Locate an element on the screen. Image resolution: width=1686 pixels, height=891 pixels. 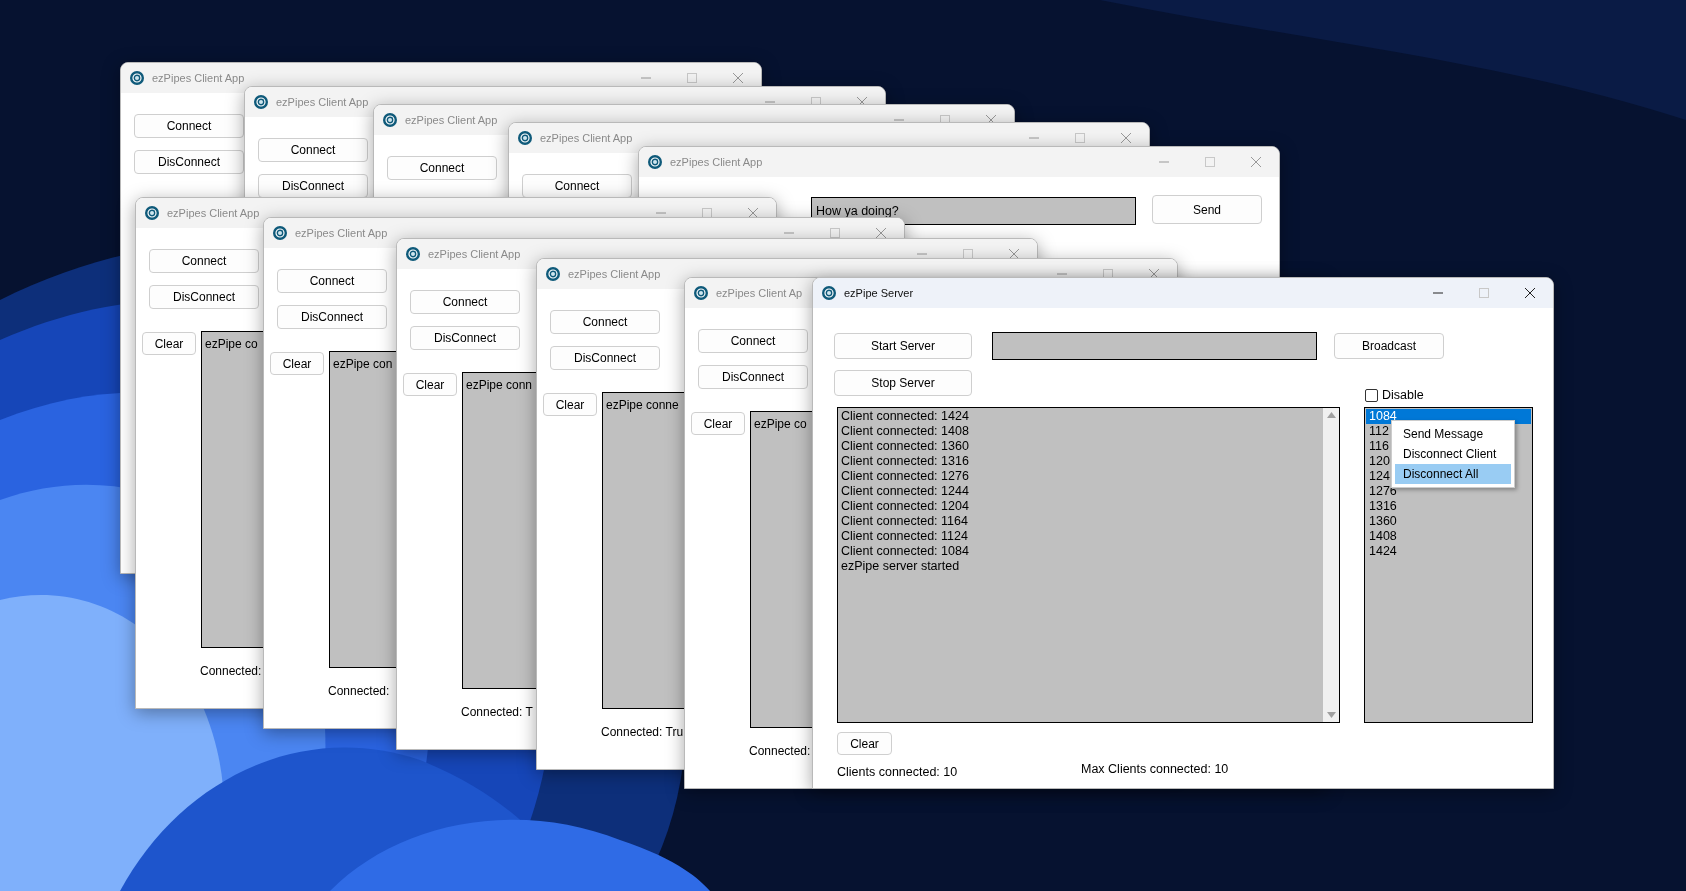
log-line: Client connected: 1424 is located at coordinates (905, 416).